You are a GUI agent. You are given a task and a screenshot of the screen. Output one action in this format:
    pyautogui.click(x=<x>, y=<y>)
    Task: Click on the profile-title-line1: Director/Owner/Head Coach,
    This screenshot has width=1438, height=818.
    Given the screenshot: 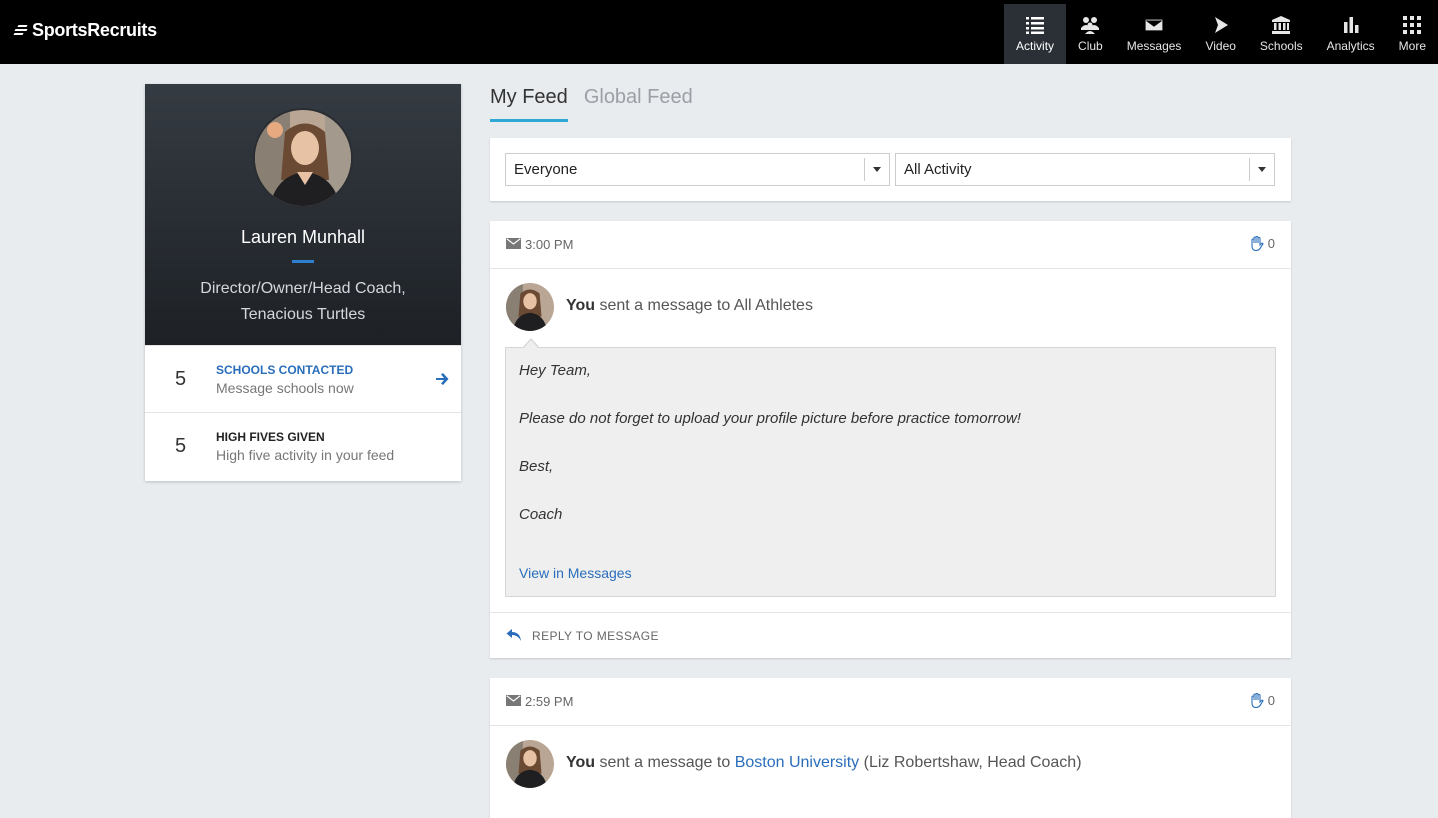 What is the action you would take?
    pyautogui.click(x=303, y=288)
    